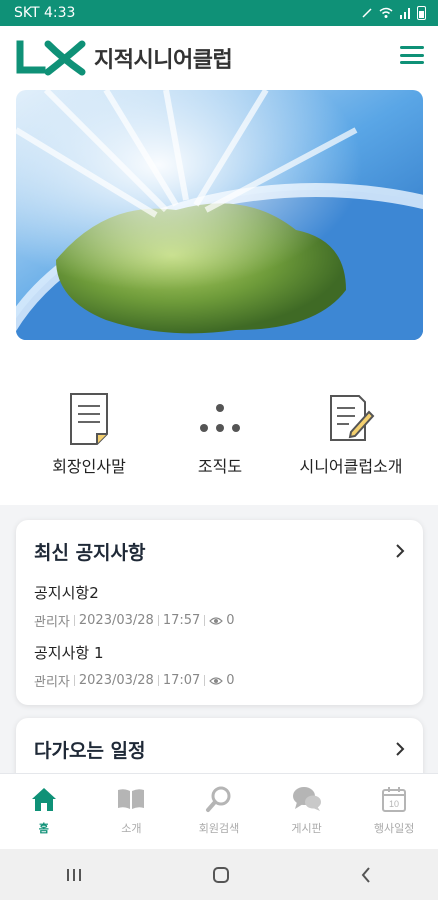 This screenshot has width=438, height=900. I want to click on app-title: 지적시니어클럽, so click(163, 60).